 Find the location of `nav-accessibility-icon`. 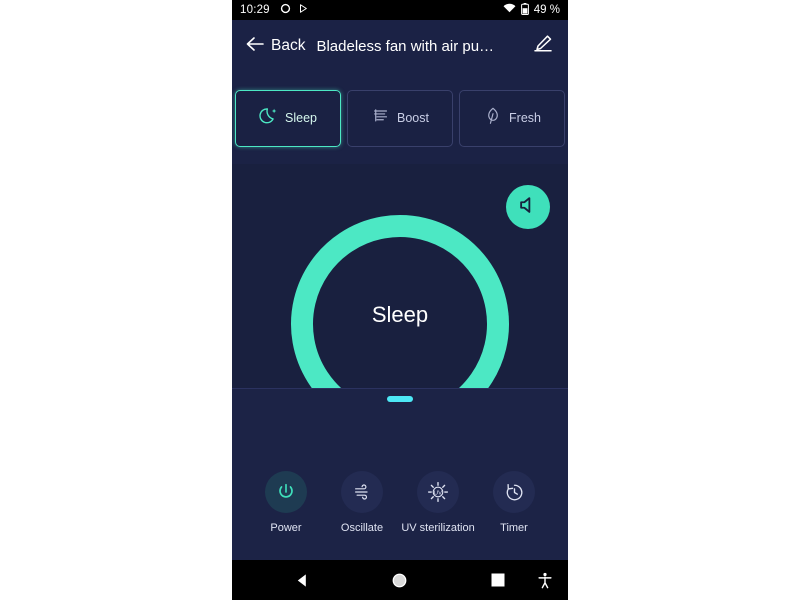

nav-accessibility-icon is located at coordinates (545, 580).